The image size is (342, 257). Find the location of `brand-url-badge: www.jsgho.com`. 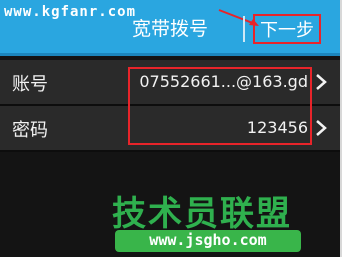

brand-url-badge: www.jsgho.com is located at coordinates (208, 241).